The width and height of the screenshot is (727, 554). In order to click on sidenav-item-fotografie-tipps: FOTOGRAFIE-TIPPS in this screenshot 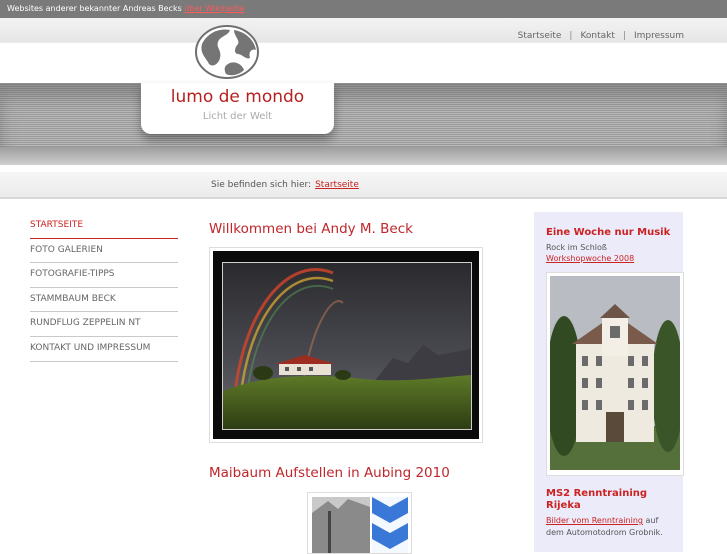, I will do `click(104, 275)`.